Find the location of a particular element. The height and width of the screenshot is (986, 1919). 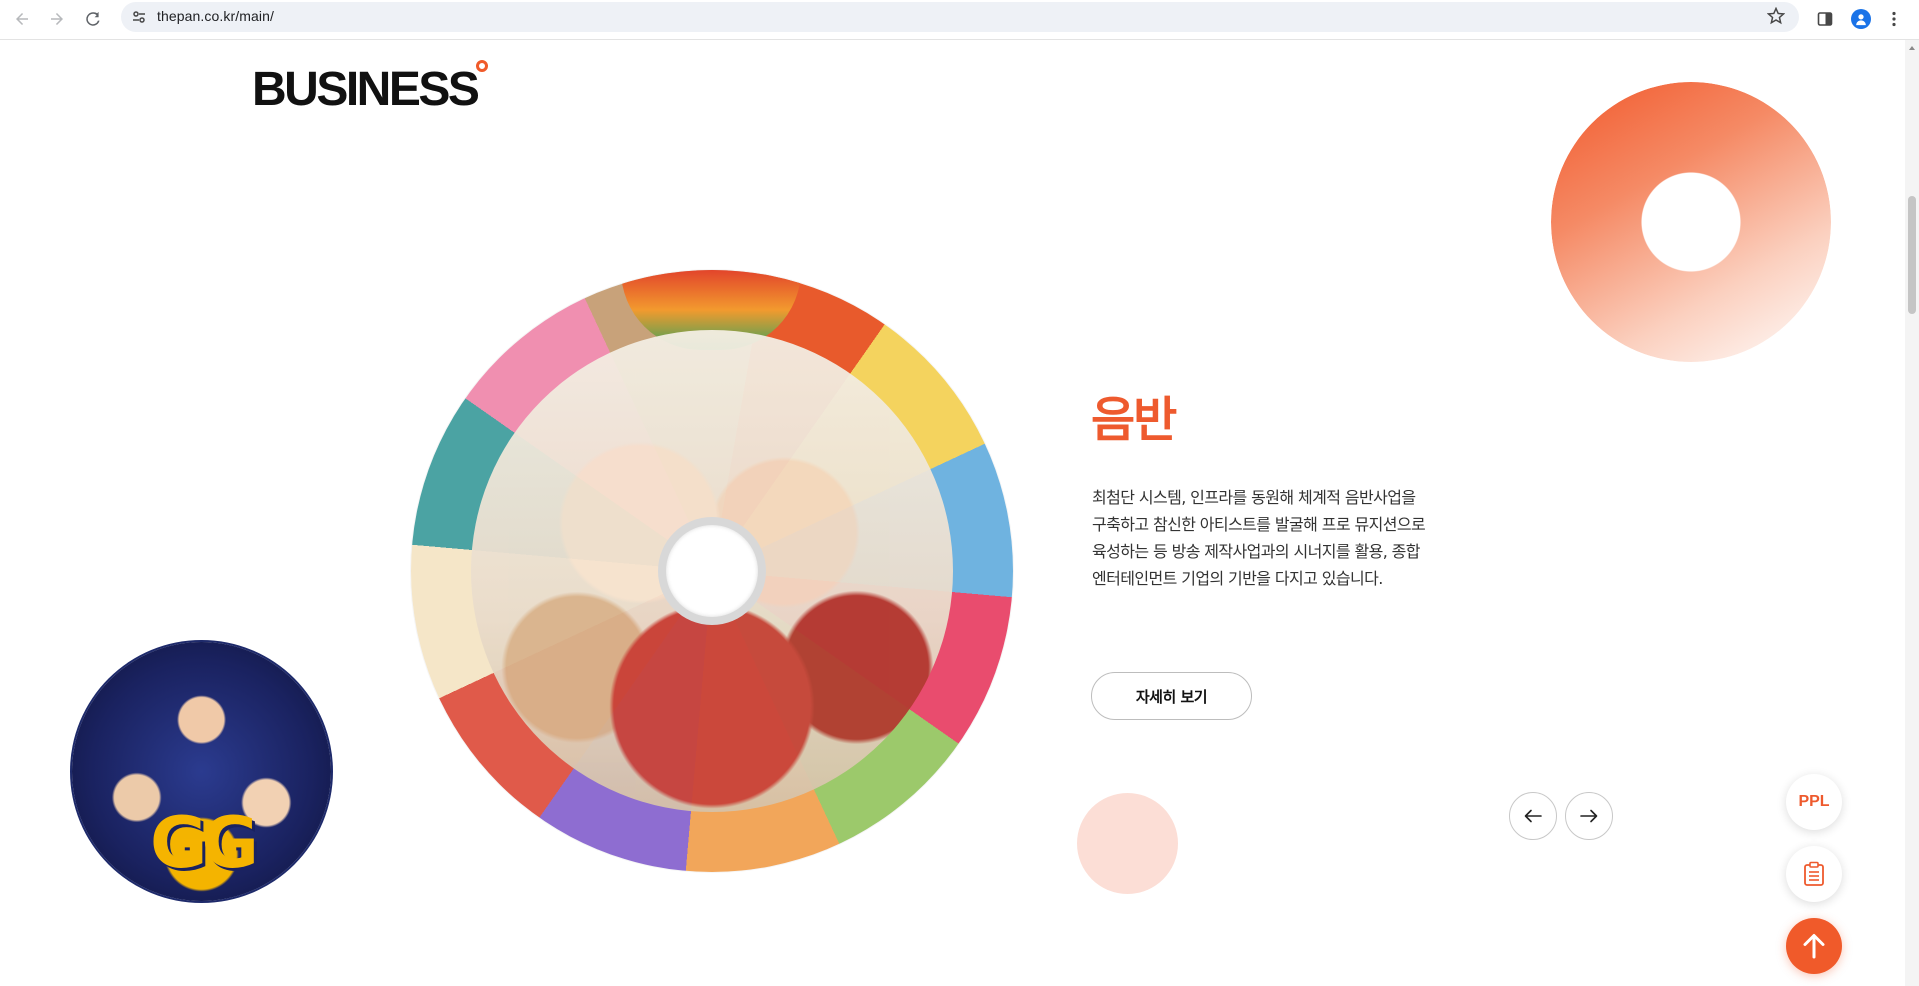

scroll-up-arrow is located at coordinates (1912, 48).